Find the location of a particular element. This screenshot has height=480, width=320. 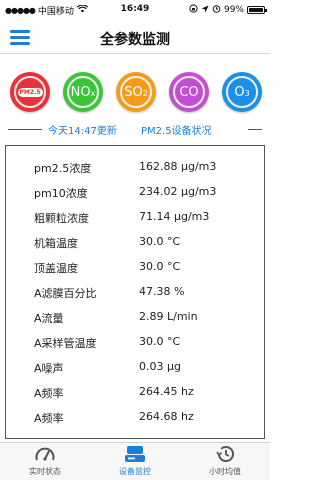

nox-subscript: x is located at coordinates (93, 93).